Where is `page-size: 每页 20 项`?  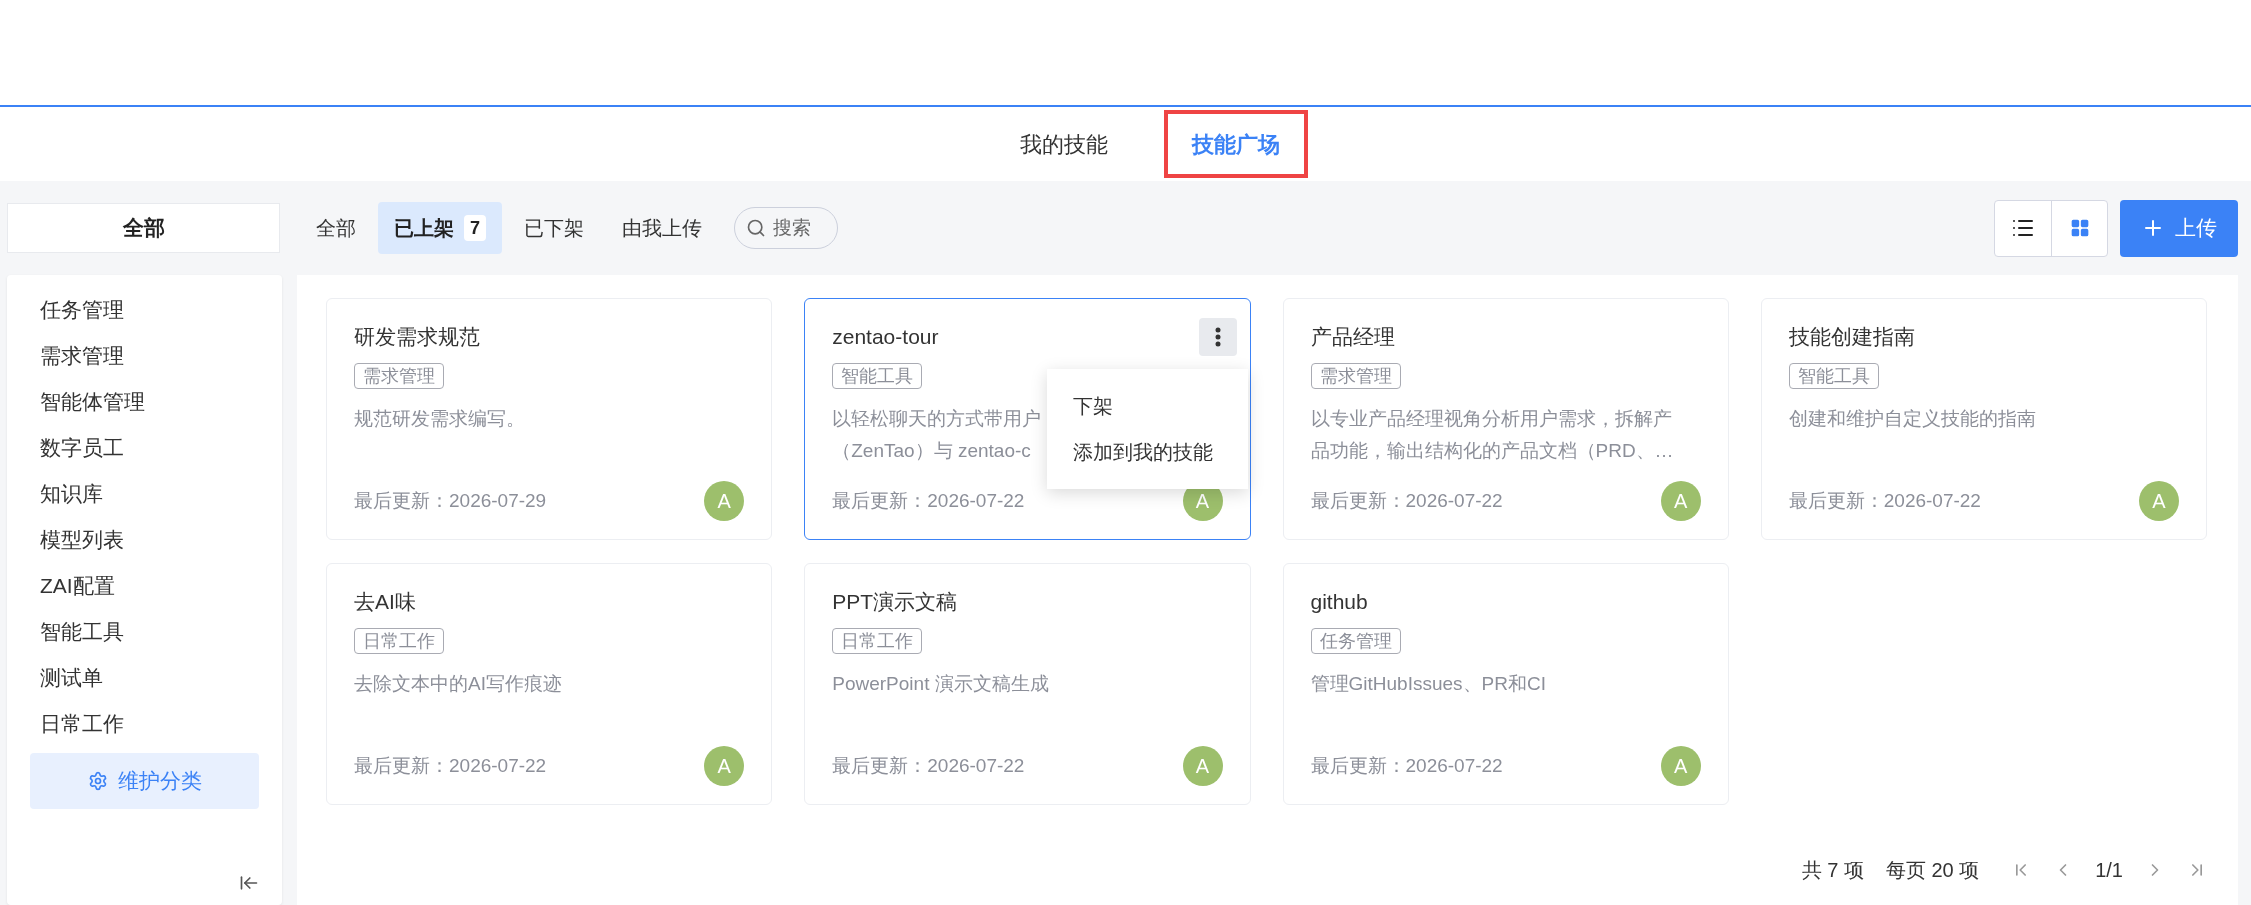 page-size: 每页 20 项 is located at coordinates (1932, 870).